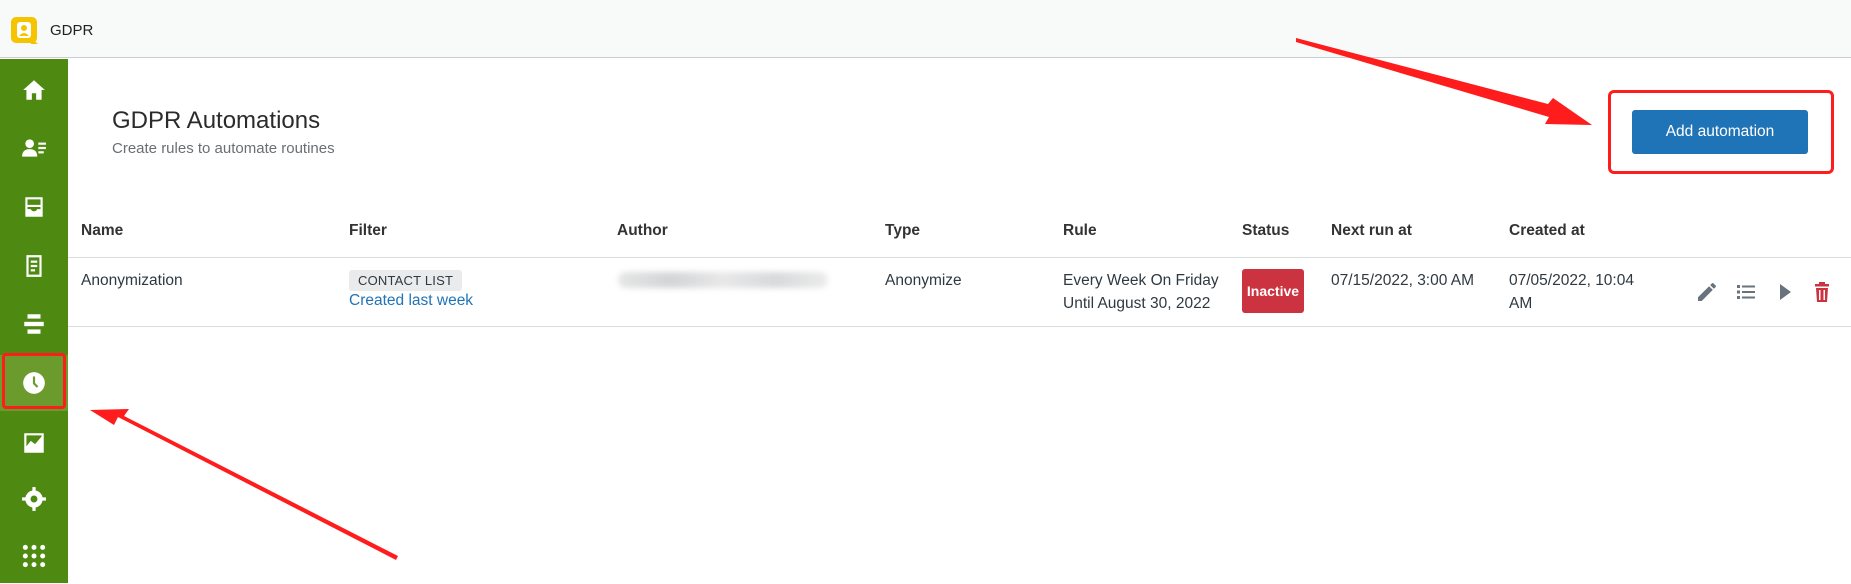 The image size is (1851, 584). Describe the element at coordinates (25, 31) in the screenshot. I see `gdpr-badge-icon` at that location.